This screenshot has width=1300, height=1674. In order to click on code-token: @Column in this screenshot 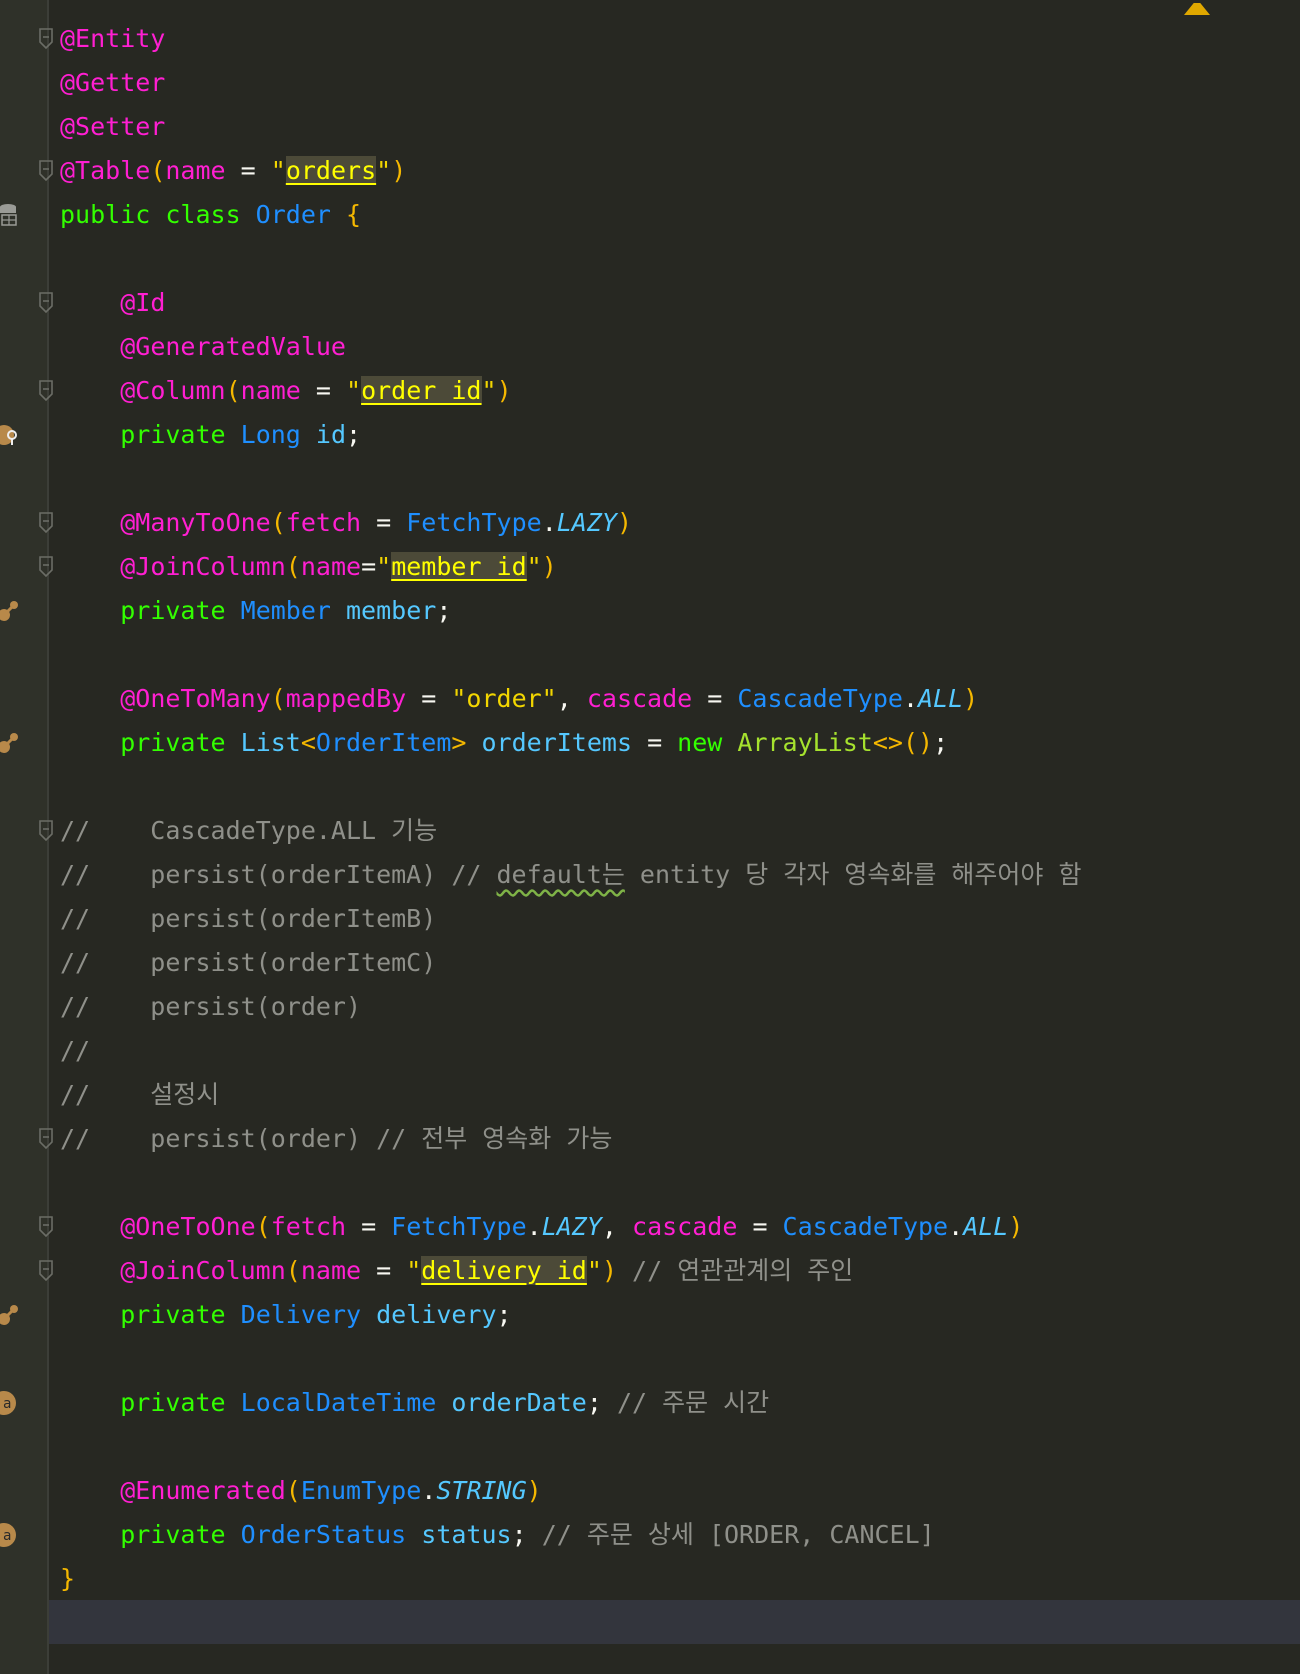, I will do `click(173, 390)`.